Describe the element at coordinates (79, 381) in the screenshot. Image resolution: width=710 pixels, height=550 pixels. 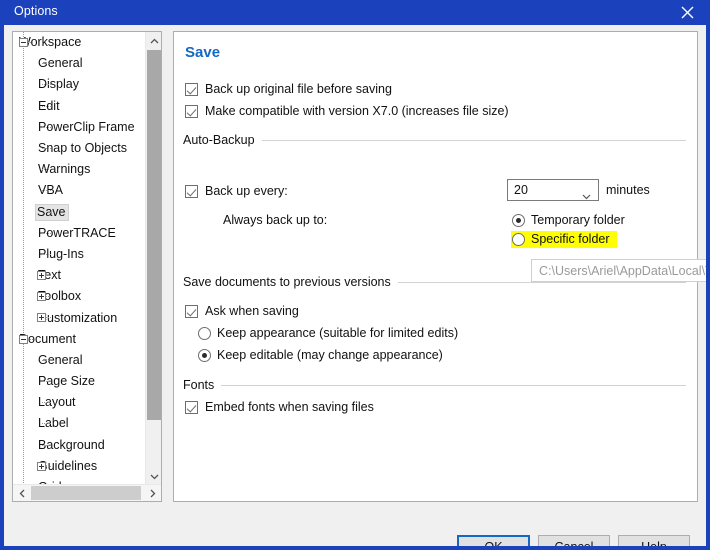
I see `sidebar-item-page-size: Page Size` at that location.